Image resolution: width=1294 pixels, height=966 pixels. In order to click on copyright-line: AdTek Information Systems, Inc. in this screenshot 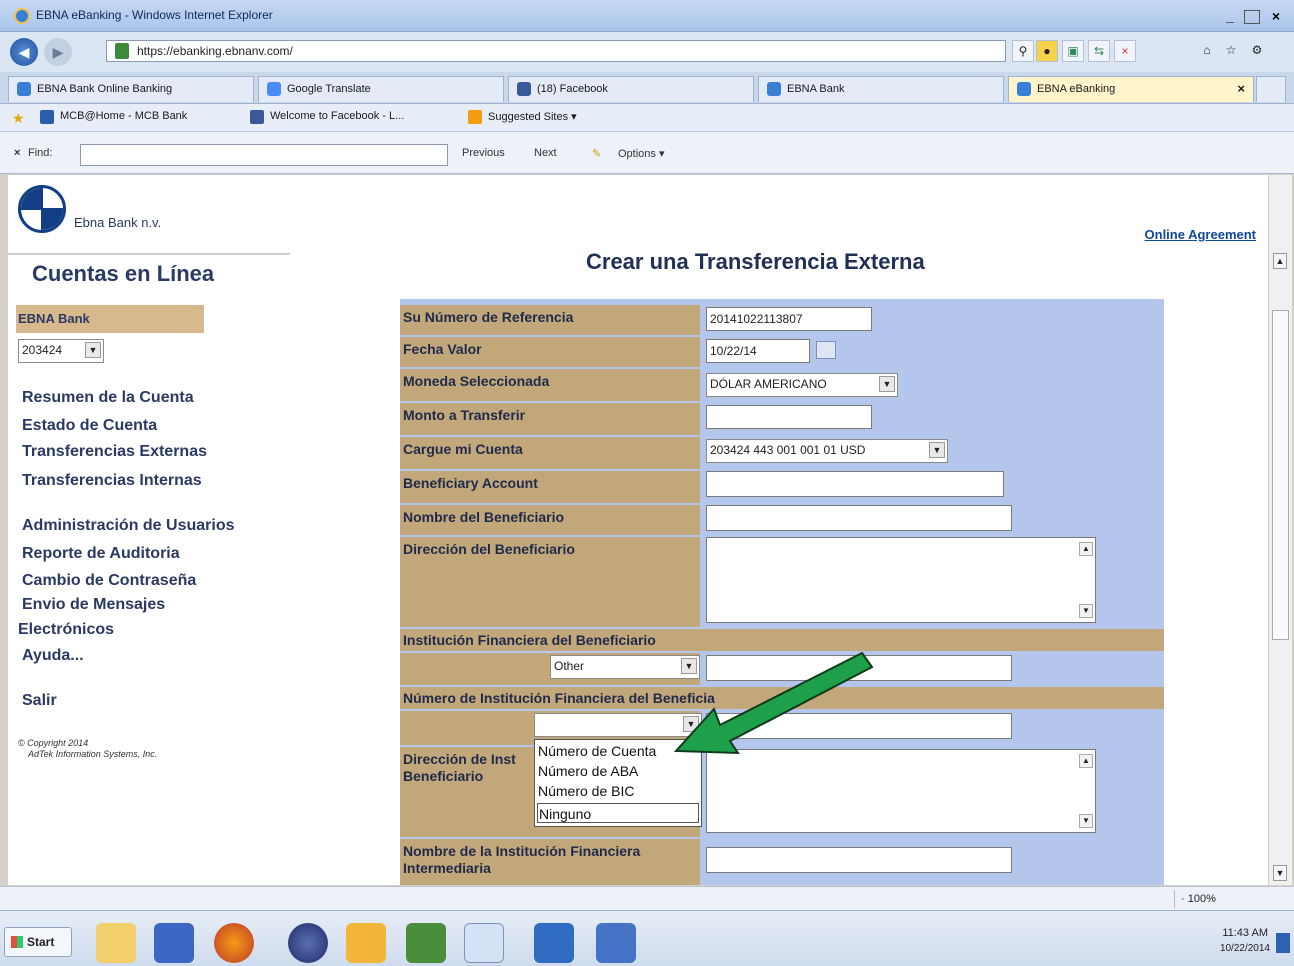, I will do `click(93, 754)`.